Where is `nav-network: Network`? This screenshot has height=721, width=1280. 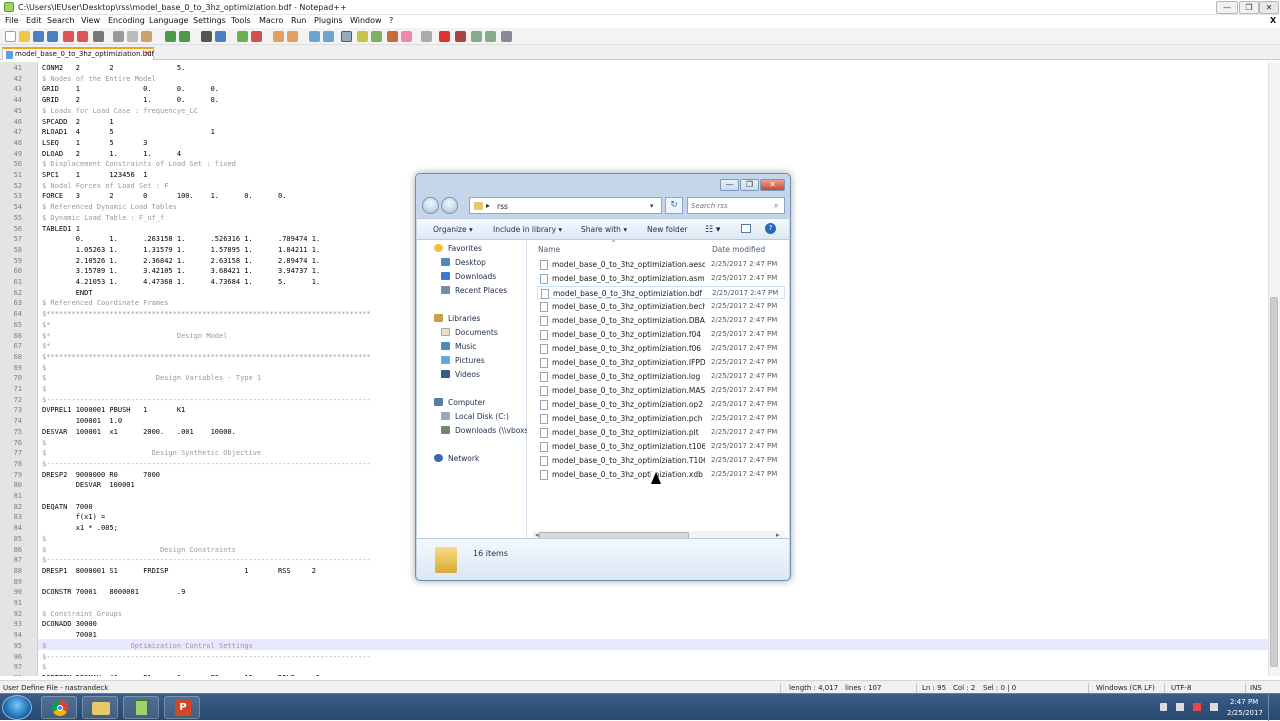
nav-network: Network is located at coordinates (463, 458).